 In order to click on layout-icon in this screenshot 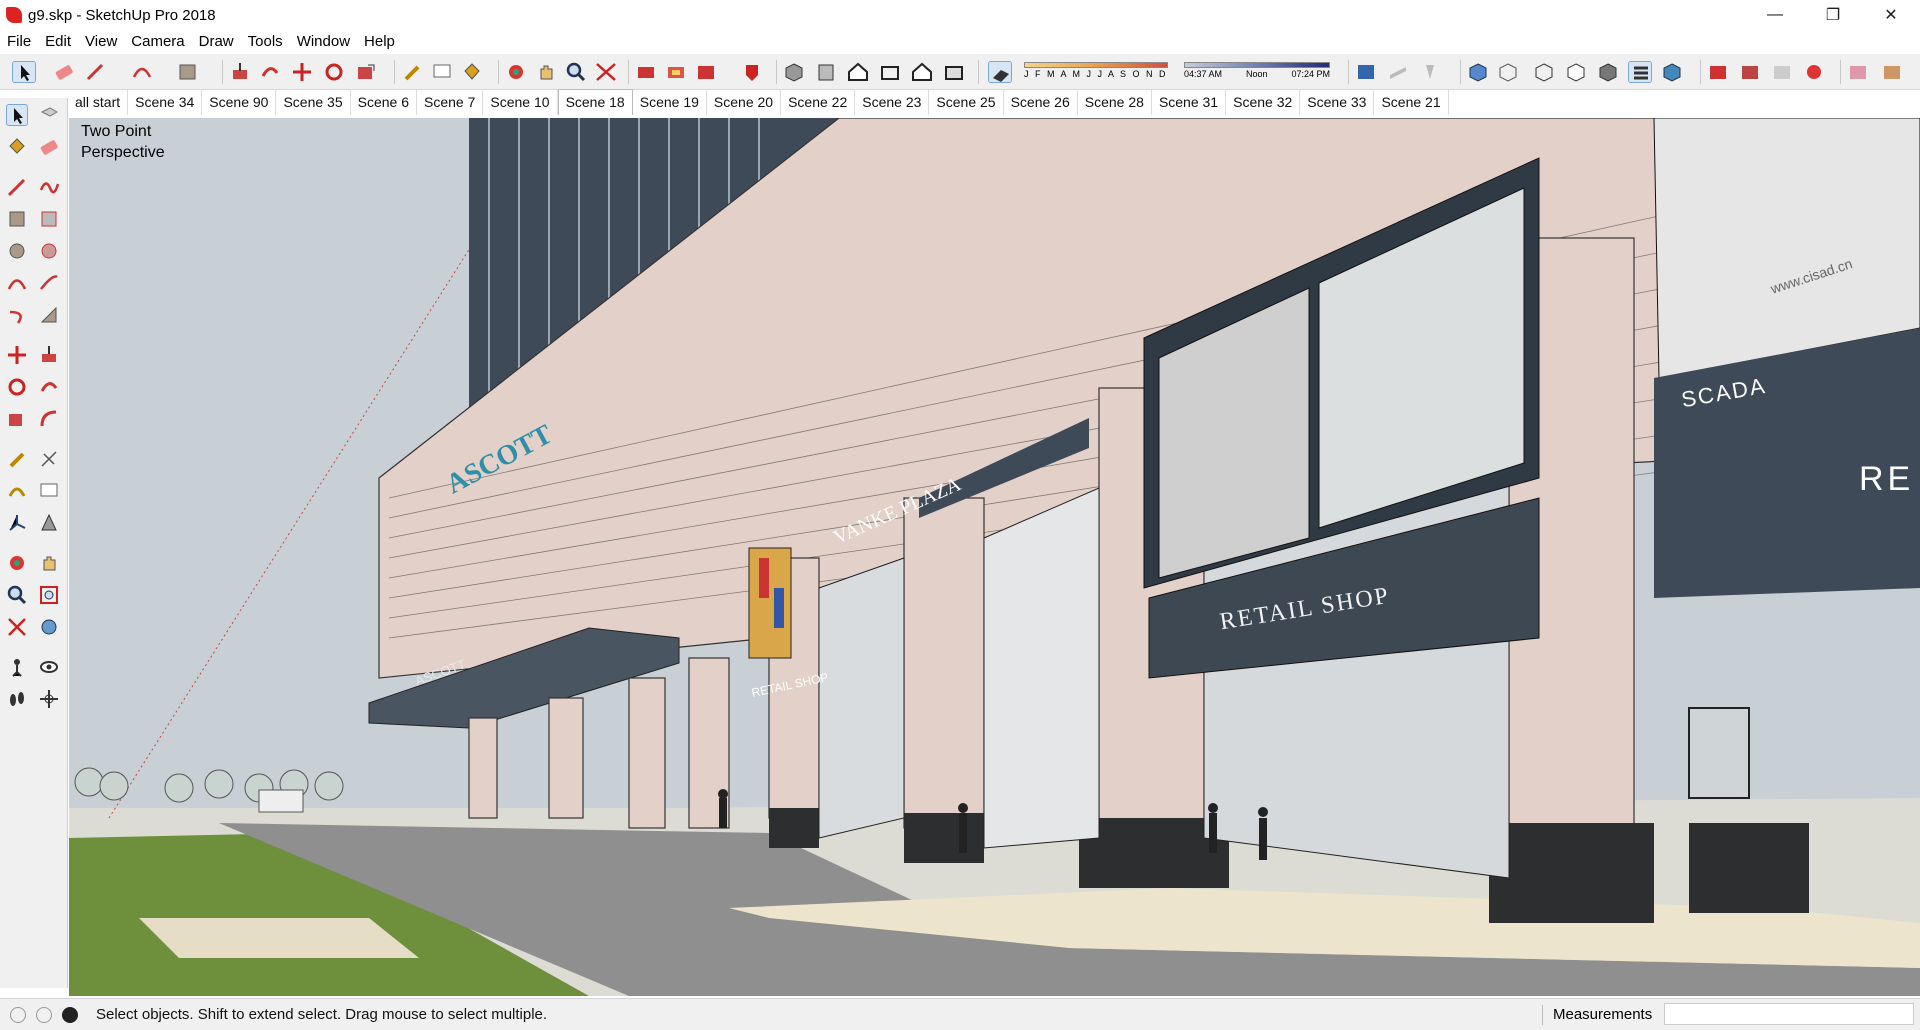, I will do `click(706, 72)`.